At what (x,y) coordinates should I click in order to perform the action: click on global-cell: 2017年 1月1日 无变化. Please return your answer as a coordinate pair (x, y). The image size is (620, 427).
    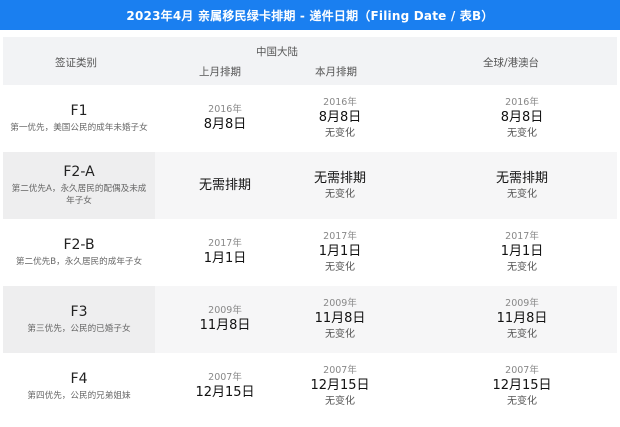
    Looking at the image, I should click on (522, 252).